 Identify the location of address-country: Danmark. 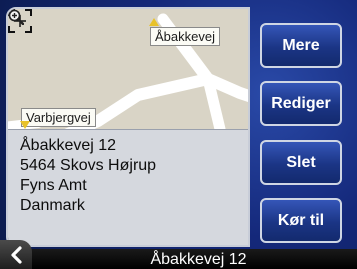
(52, 205).